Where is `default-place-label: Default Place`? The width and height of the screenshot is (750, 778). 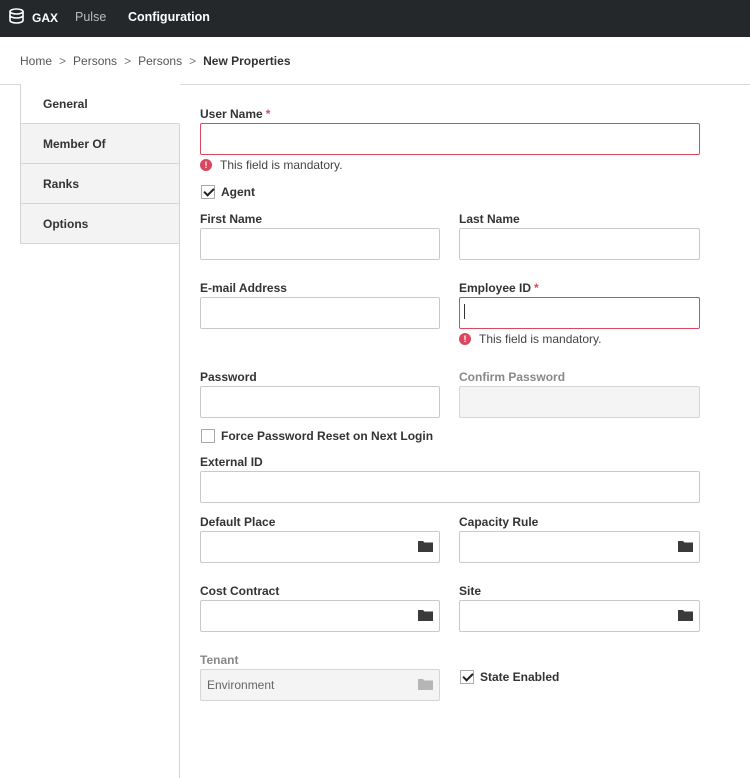
default-place-label: Default Place is located at coordinates (238, 522).